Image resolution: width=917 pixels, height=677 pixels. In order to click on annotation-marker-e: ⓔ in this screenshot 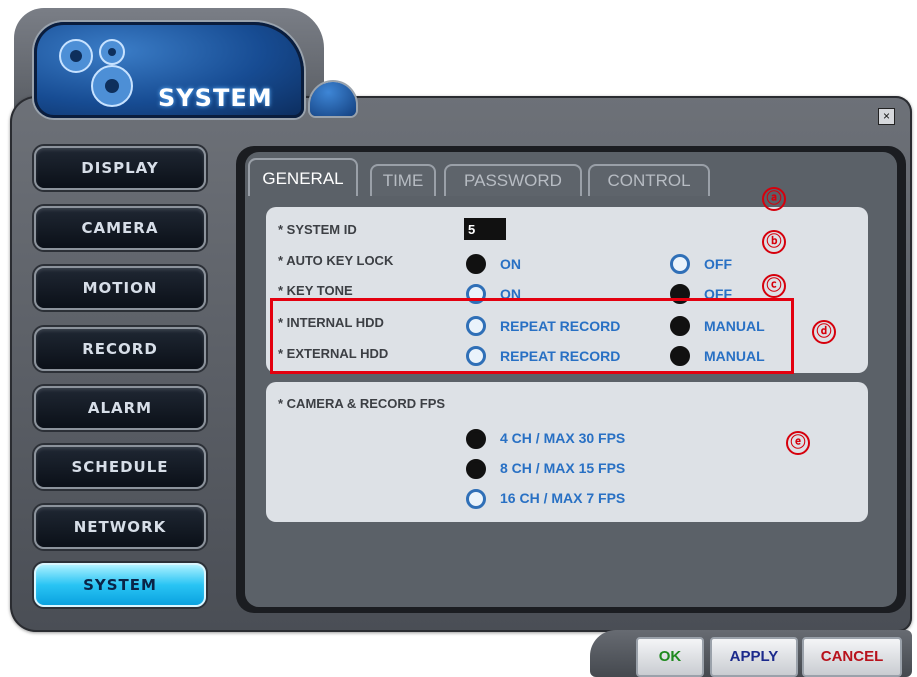, I will do `click(798, 443)`.